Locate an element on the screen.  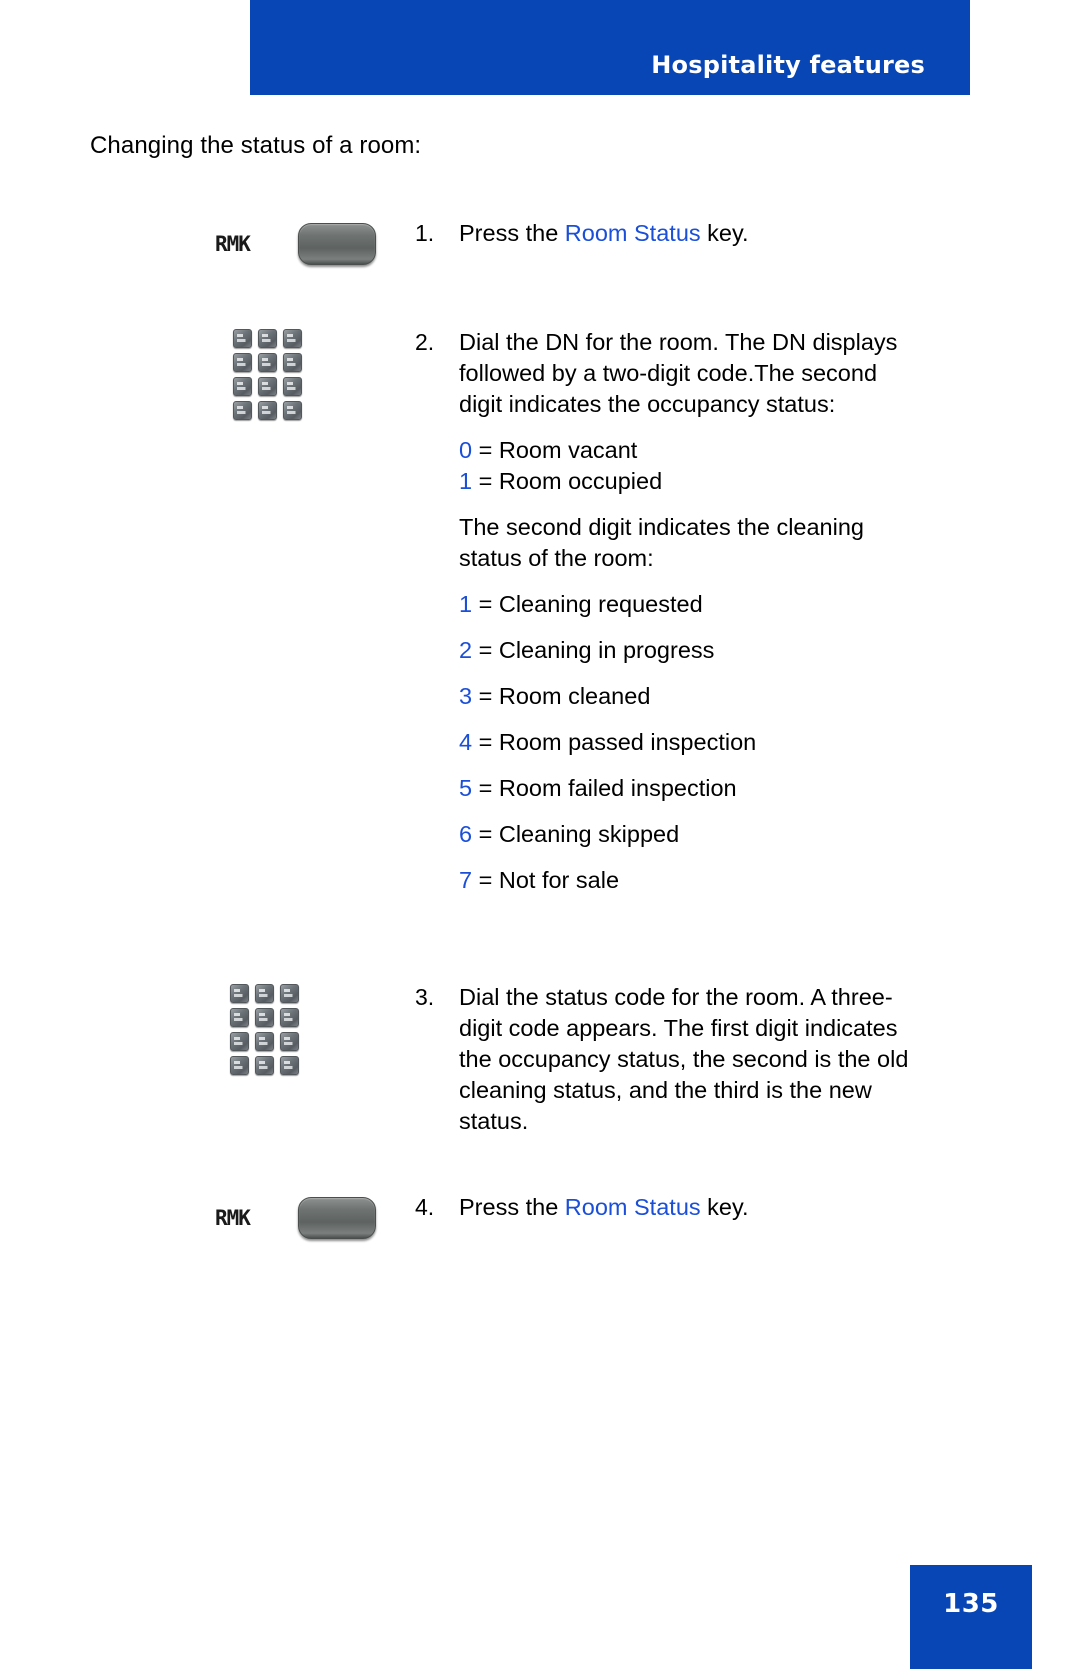
step-1: 1. Press the Room Status key. is located at coordinates (582, 233).